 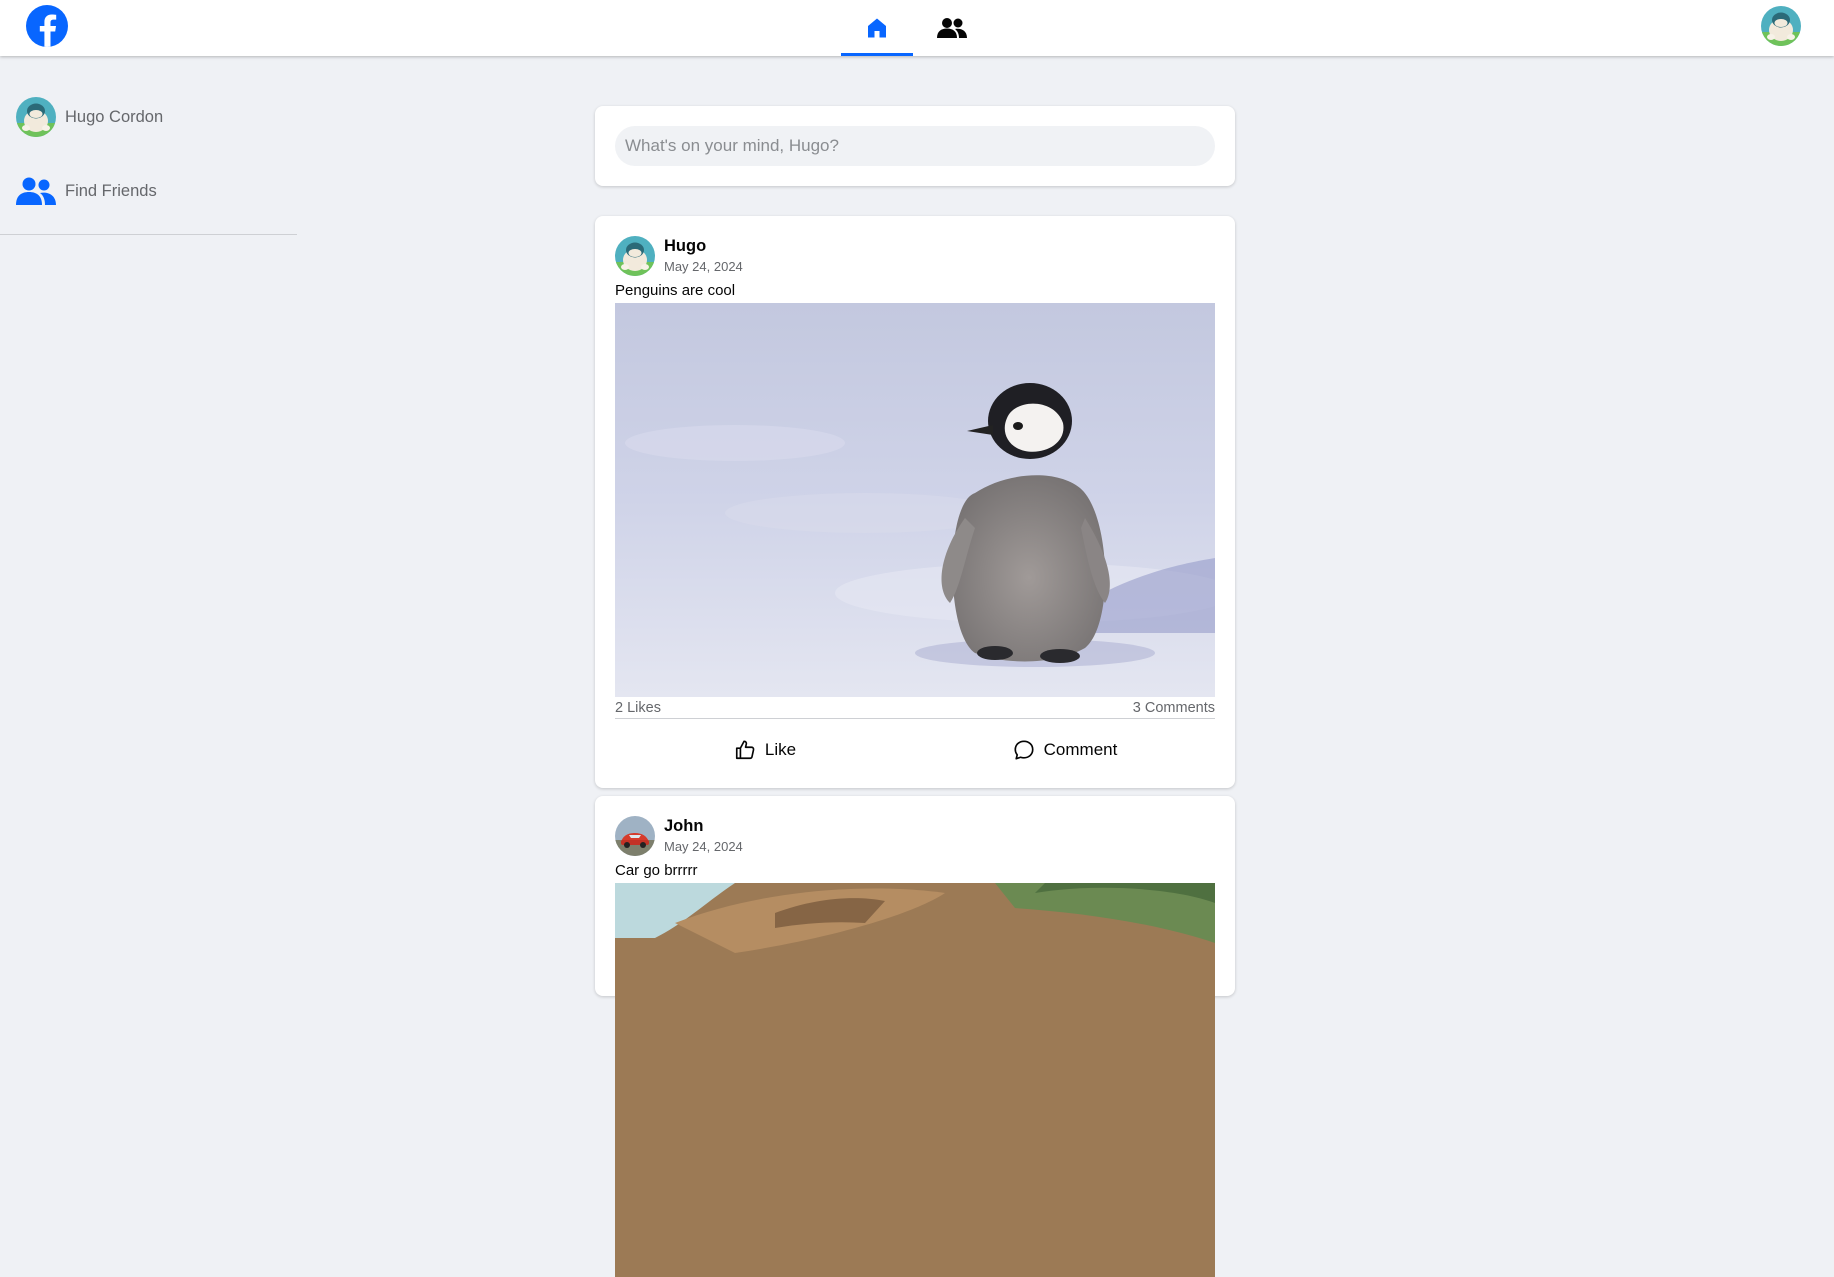 What do you see at coordinates (114, 116) in the screenshot?
I see `sidebar-profile-name: Hugo Cordon` at bounding box center [114, 116].